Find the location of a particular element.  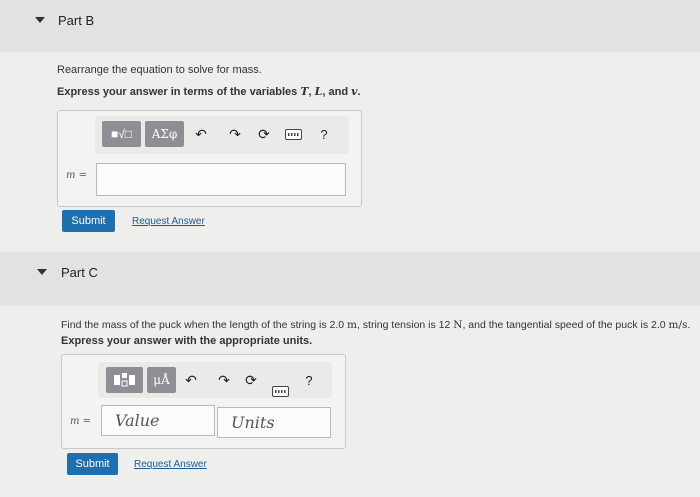

separator: , and is located at coordinates (337, 92).